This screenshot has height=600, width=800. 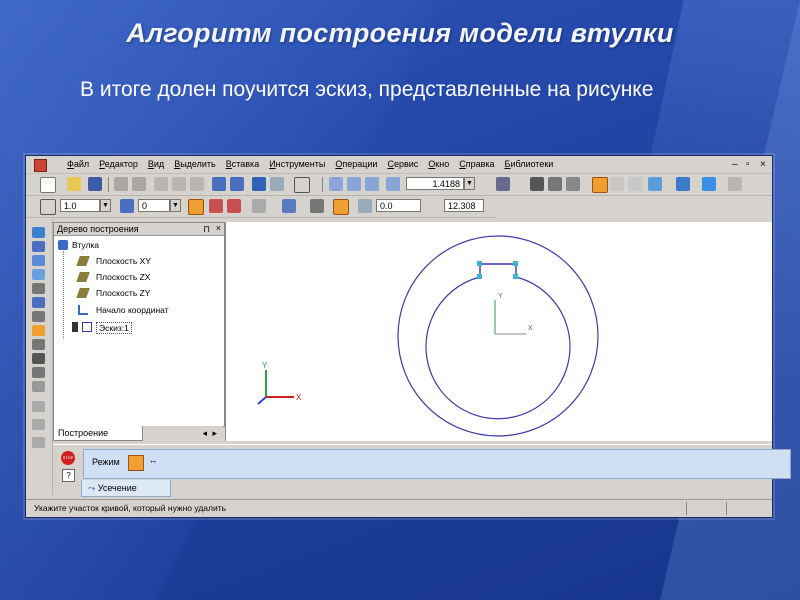 What do you see at coordinates (317, 206) in the screenshot?
I see `round-icon` at bounding box center [317, 206].